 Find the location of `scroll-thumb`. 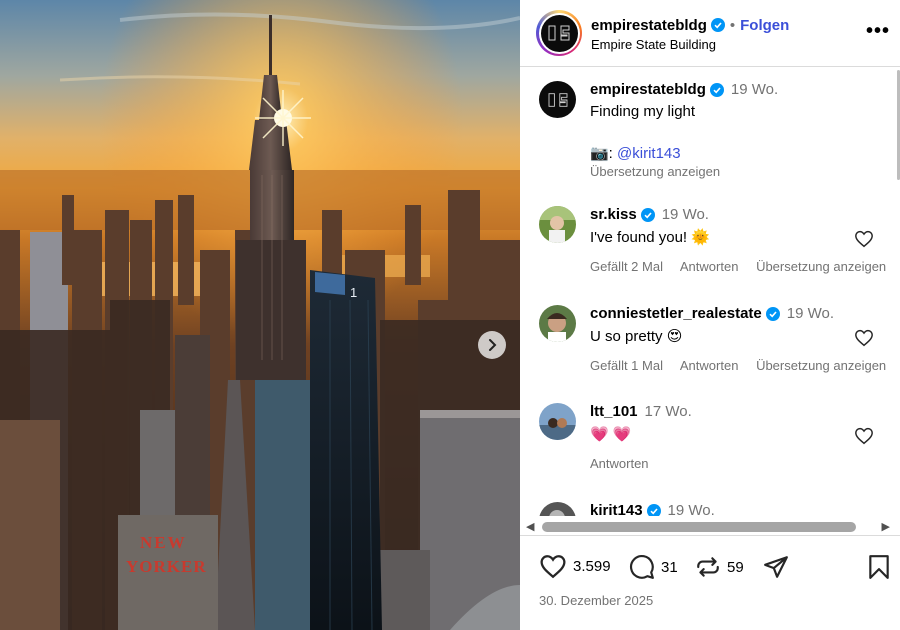

scroll-thumb is located at coordinates (699, 527).